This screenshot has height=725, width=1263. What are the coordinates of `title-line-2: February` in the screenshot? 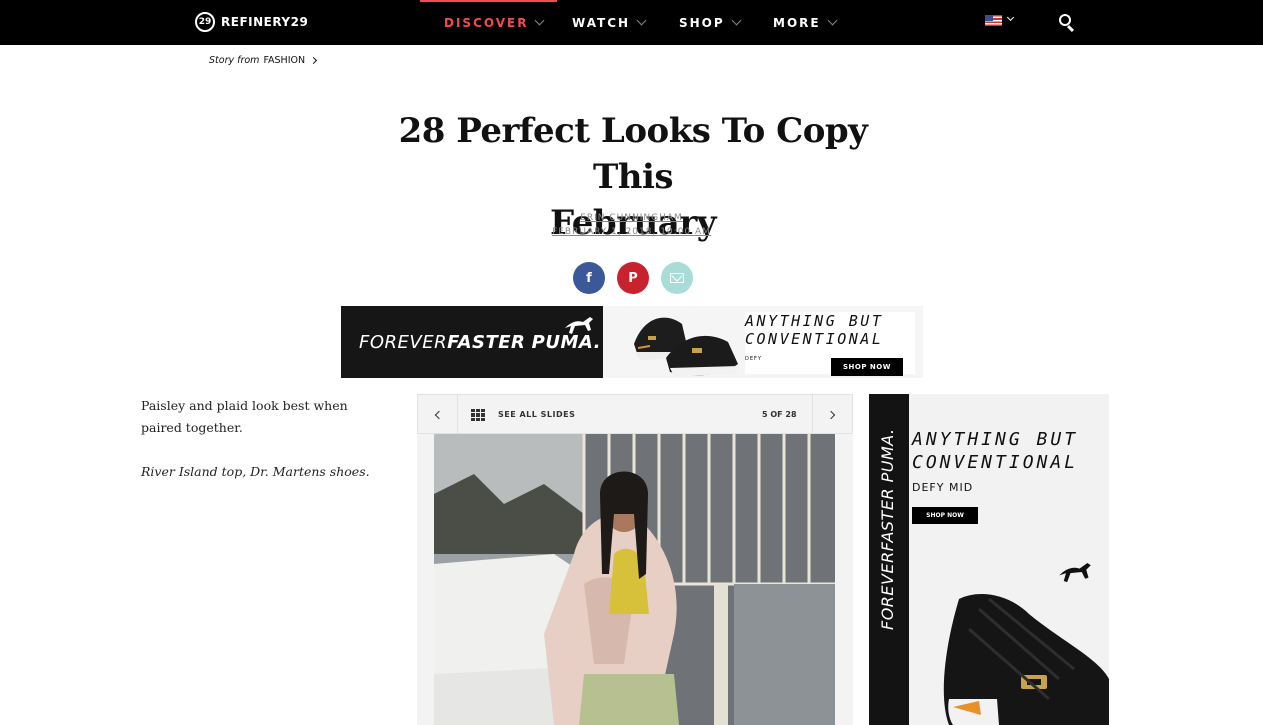 It's located at (633, 223).